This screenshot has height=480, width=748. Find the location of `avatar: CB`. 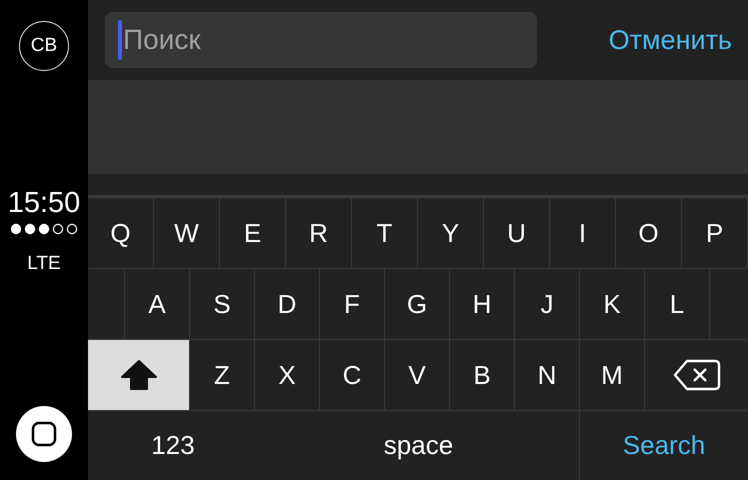

avatar: CB is located at coordinates (44, 46).